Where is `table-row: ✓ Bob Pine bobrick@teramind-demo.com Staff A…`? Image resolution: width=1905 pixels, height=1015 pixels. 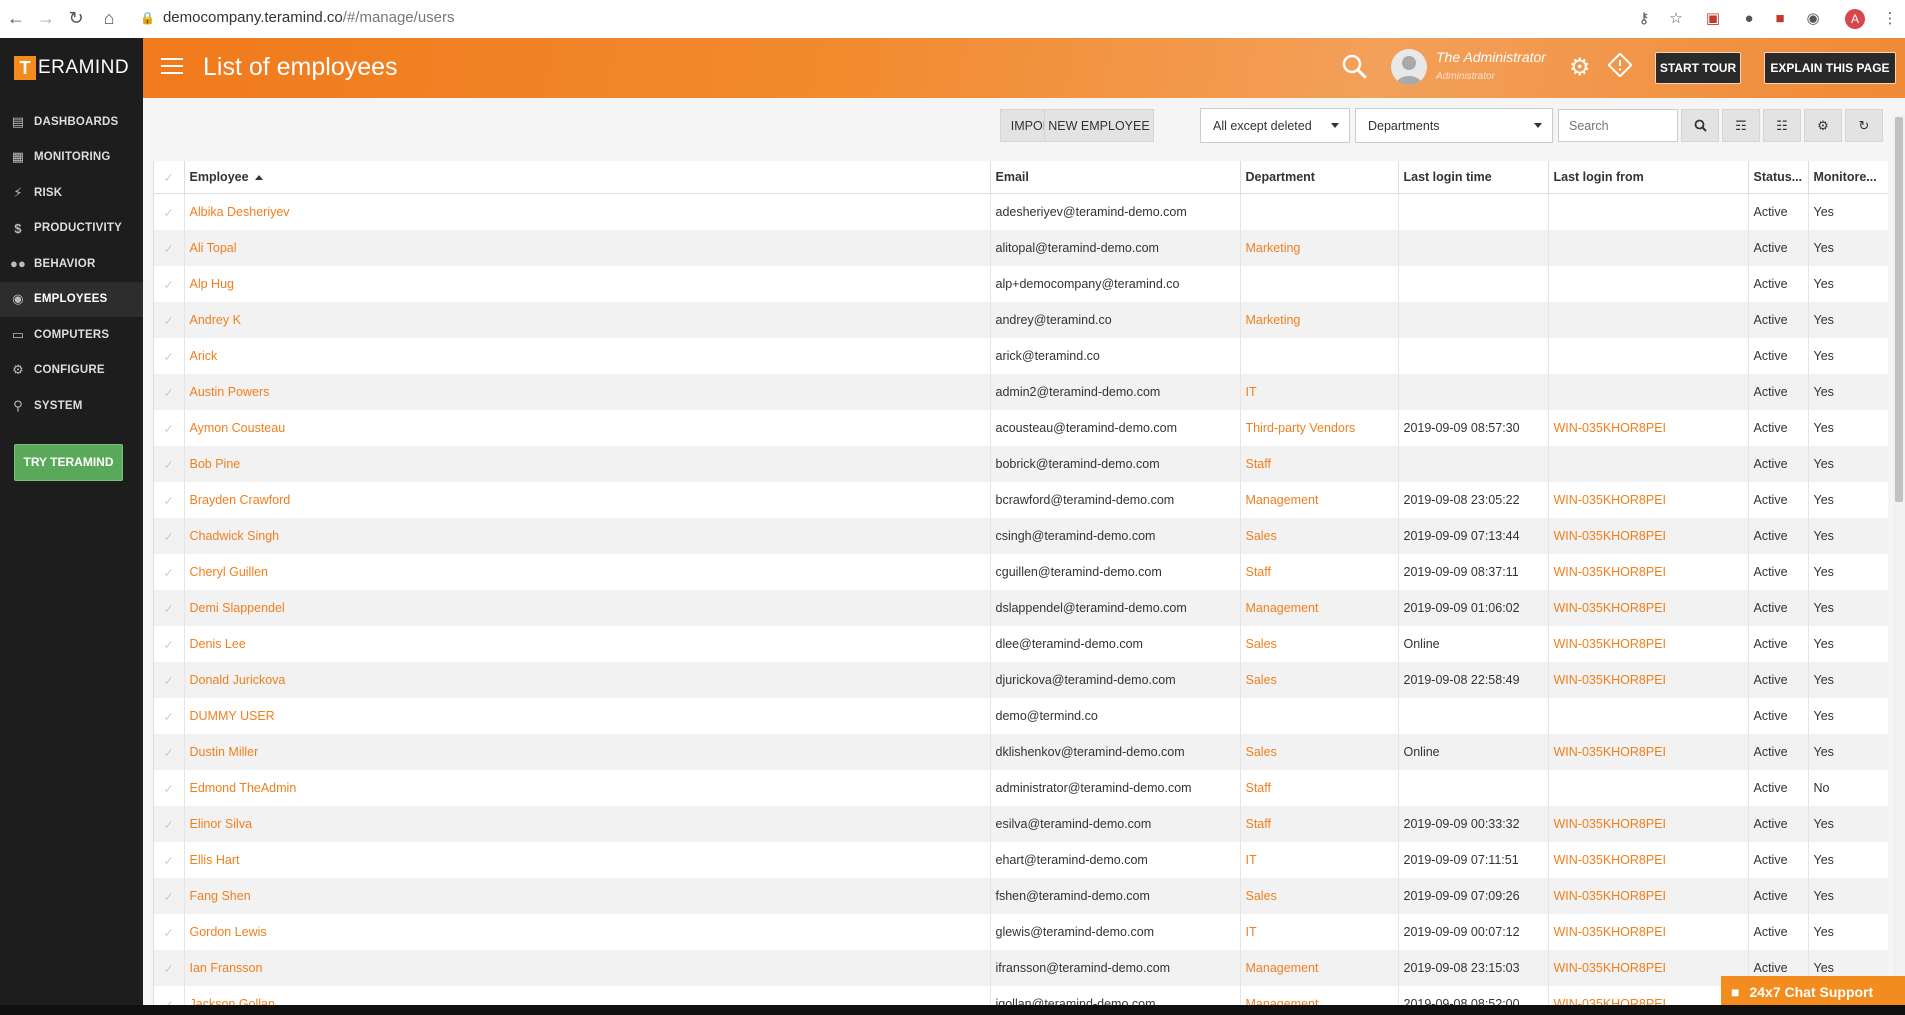
table-row: ✓ Bob Pine bobrick@teramind-demo.com Staff A… is located at coordinates (1021, 464).